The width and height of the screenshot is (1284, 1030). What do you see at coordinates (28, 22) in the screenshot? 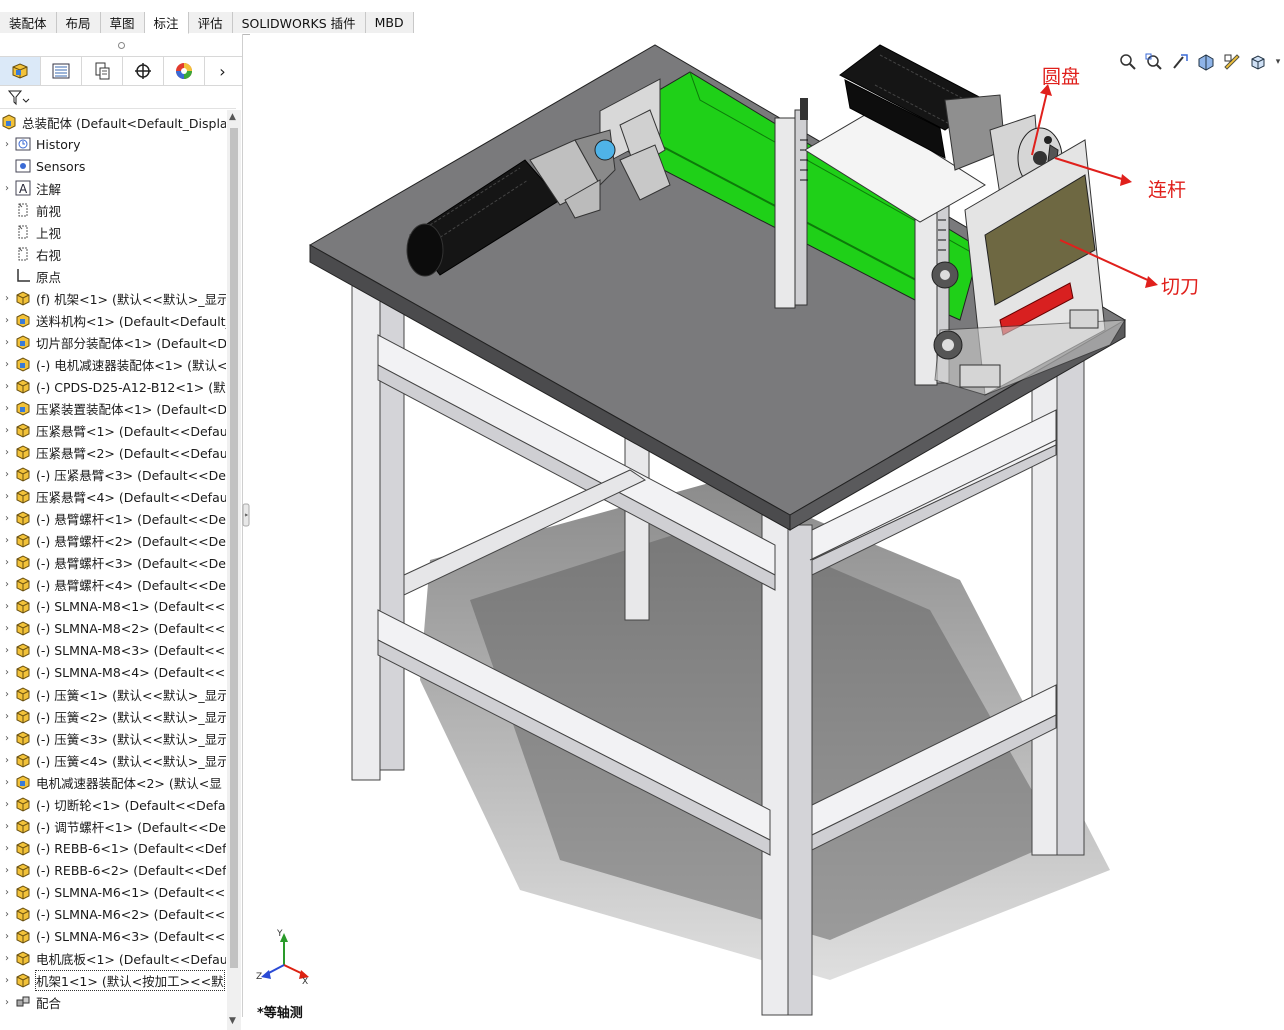
I see `tab-assembly: 装配体` at bounding box center [28, 22].